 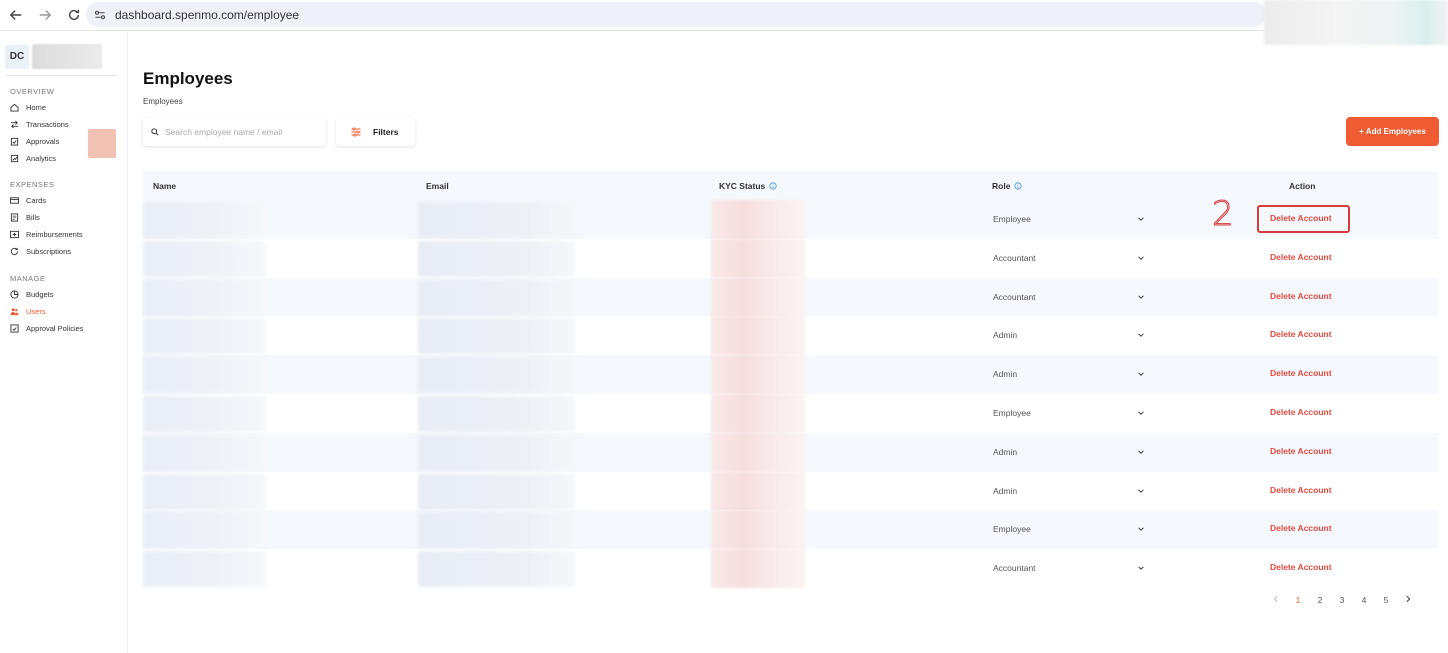 I want to click on back-button, so click(x=16, y=15).